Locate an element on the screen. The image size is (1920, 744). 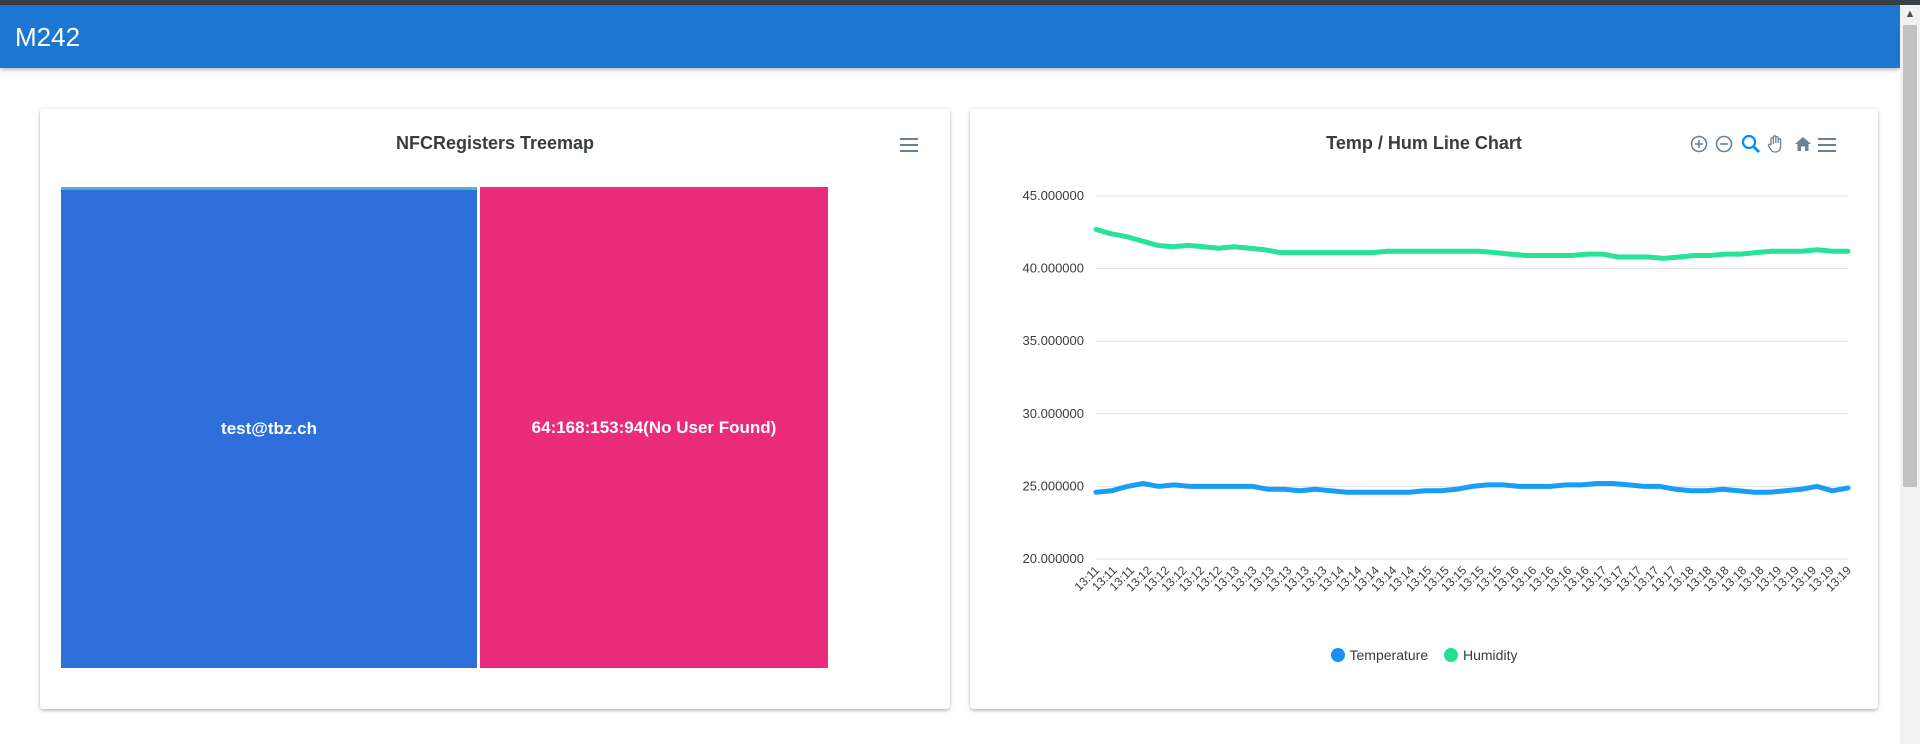
treemap-title: NFCRegisters Treemap is located at coordinates (495, 143).